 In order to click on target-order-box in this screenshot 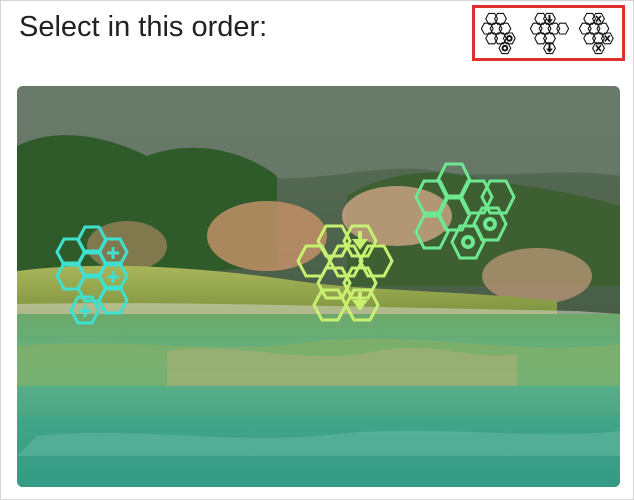, I will do `click(548, 33)`.